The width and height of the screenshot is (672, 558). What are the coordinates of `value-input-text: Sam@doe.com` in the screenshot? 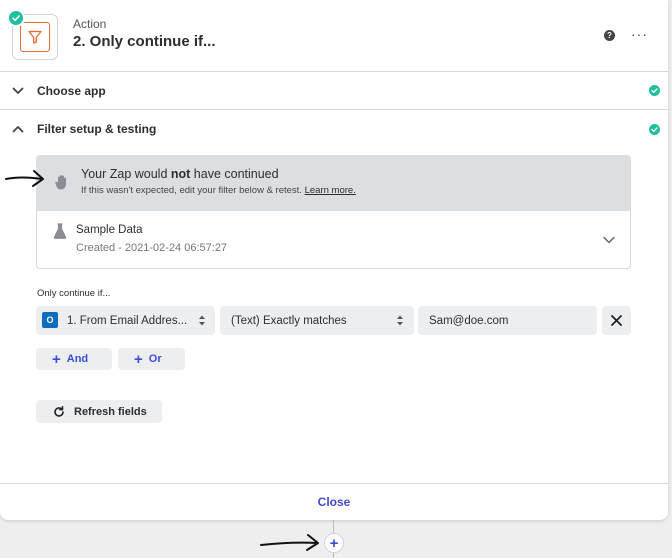 It's located at (469, 320).